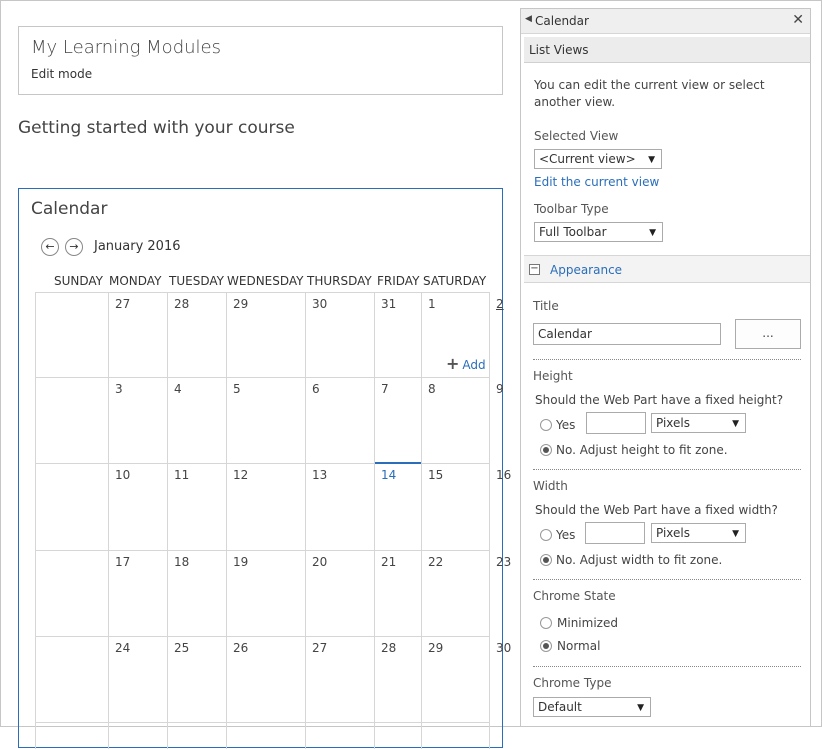 Image resolution: width=822 pixels, height=749 pixels. I want to click on width-yes-radio, so click(546, 535).